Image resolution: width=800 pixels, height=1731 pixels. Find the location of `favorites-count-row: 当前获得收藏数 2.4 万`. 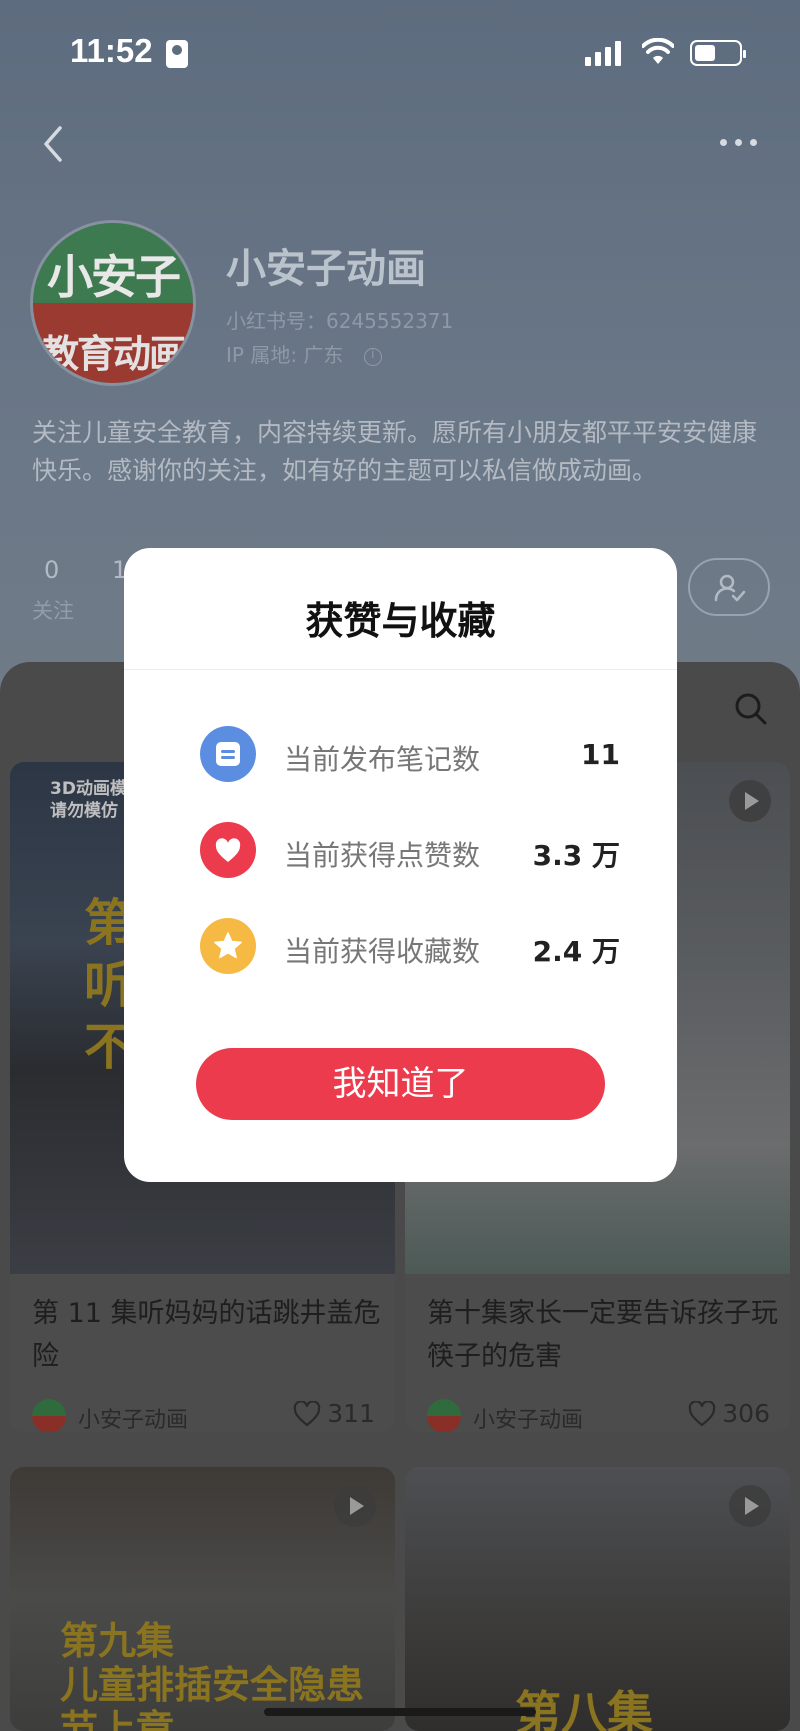

favorites-count-row: 当前获得收藏数 2.4 万 is located at coordinates (410, 946).